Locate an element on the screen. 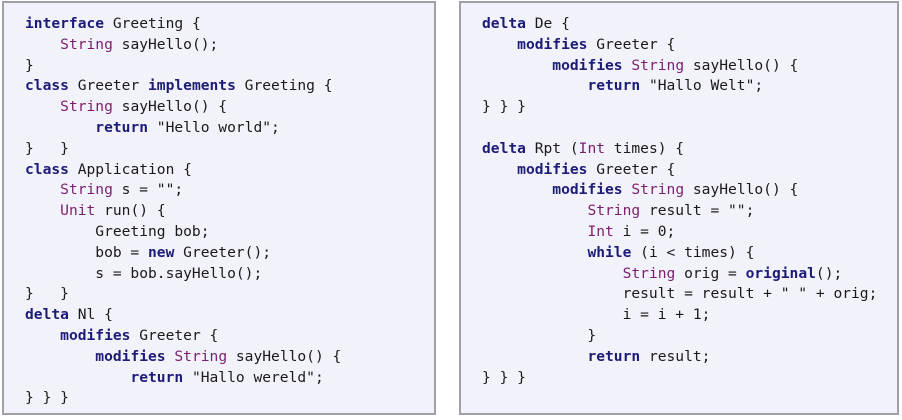 The width and height of the screenshot is (902, 420). keyword-token: interface is located at coordinates (65, 23).